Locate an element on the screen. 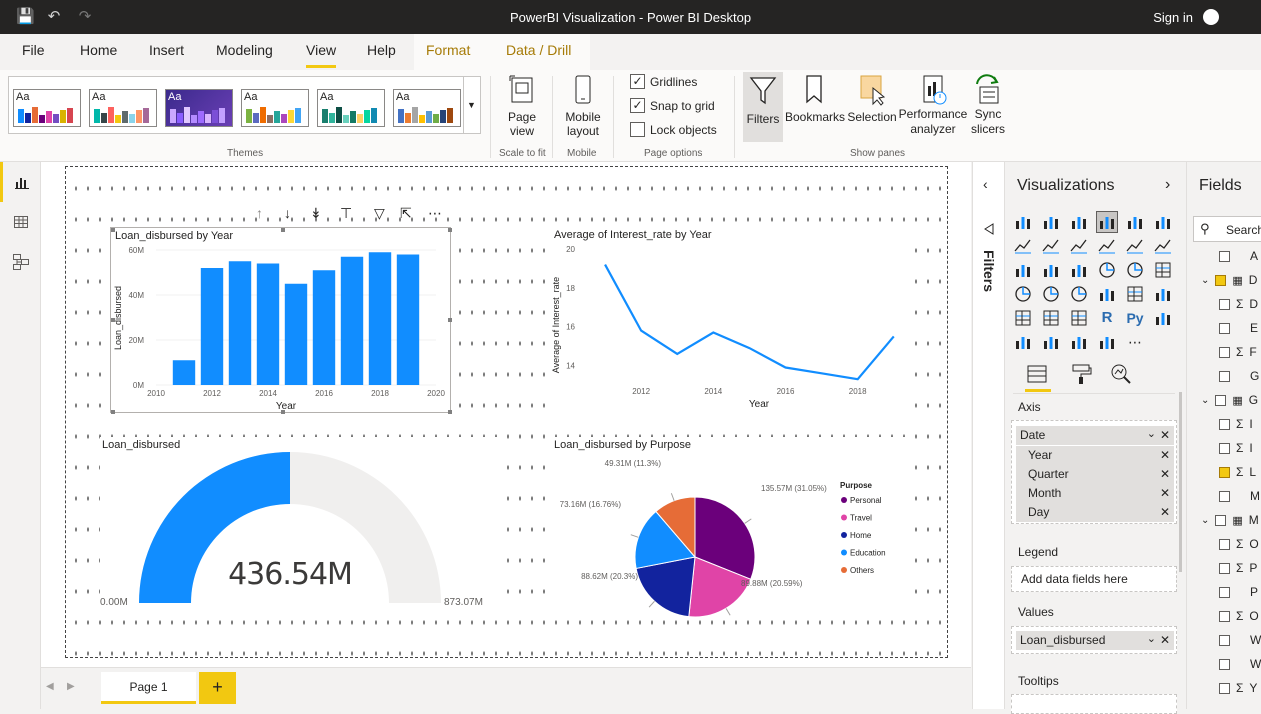 This screenshot has height=714, width=1261. kpi-icon is located at coordinates (1163, 294).